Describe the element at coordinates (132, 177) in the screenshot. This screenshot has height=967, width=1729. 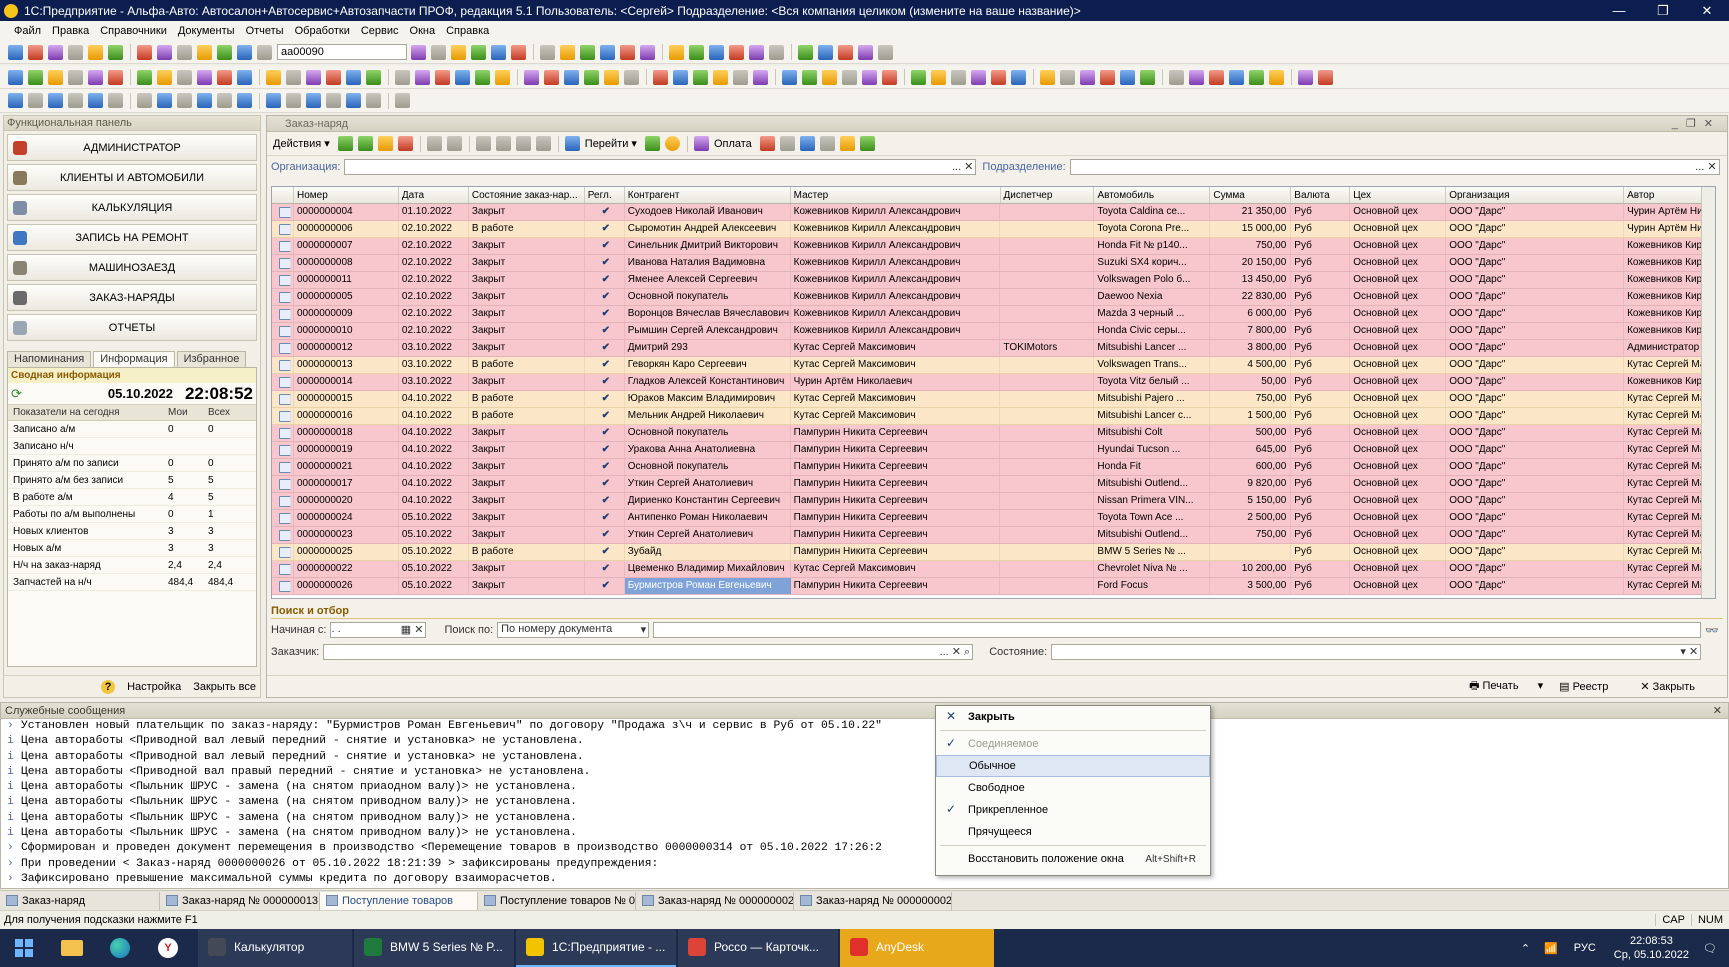
I see `nav-1: КЛИЕНТЫ И АВТОМОБИЛИ` at that location.